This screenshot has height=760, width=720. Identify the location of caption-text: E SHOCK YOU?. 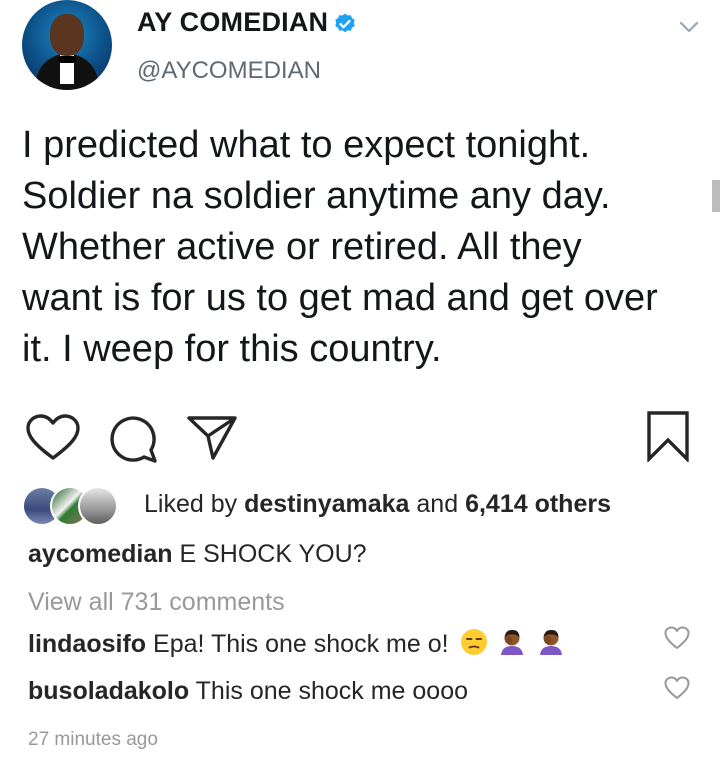
(273, 554).